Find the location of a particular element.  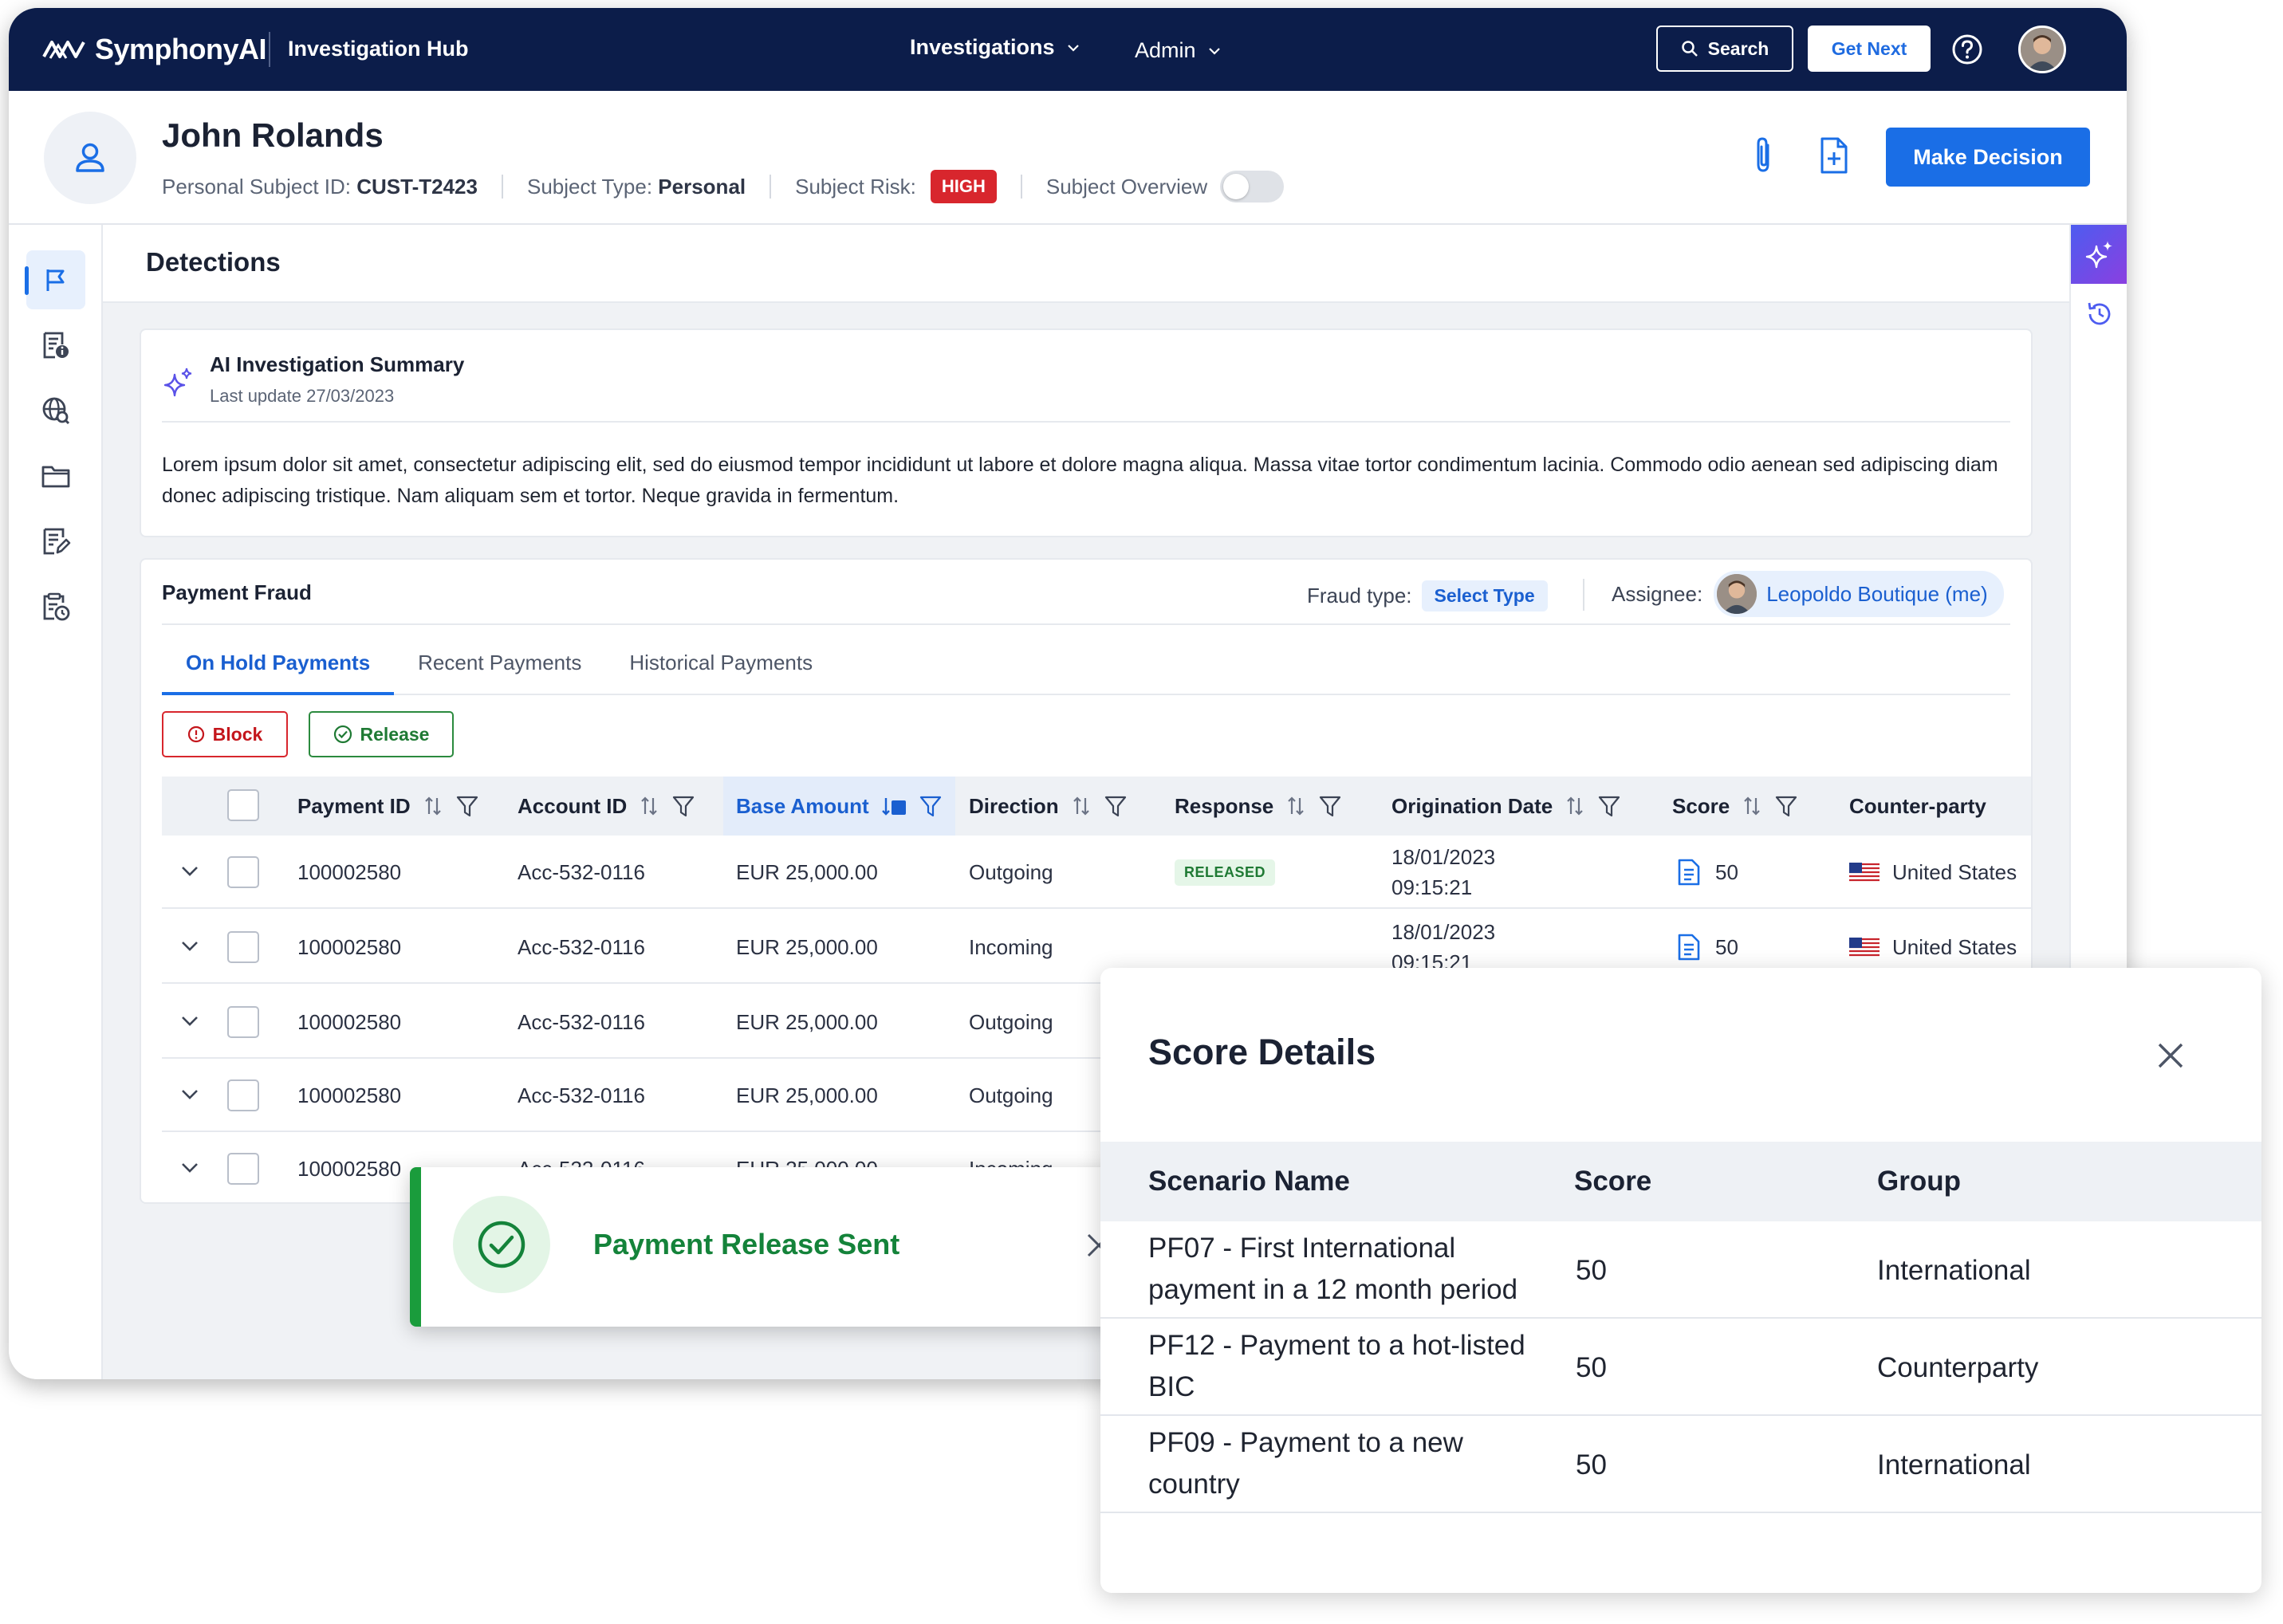

fraud-type-select: Select Type is located at coordinates (1484, 596).